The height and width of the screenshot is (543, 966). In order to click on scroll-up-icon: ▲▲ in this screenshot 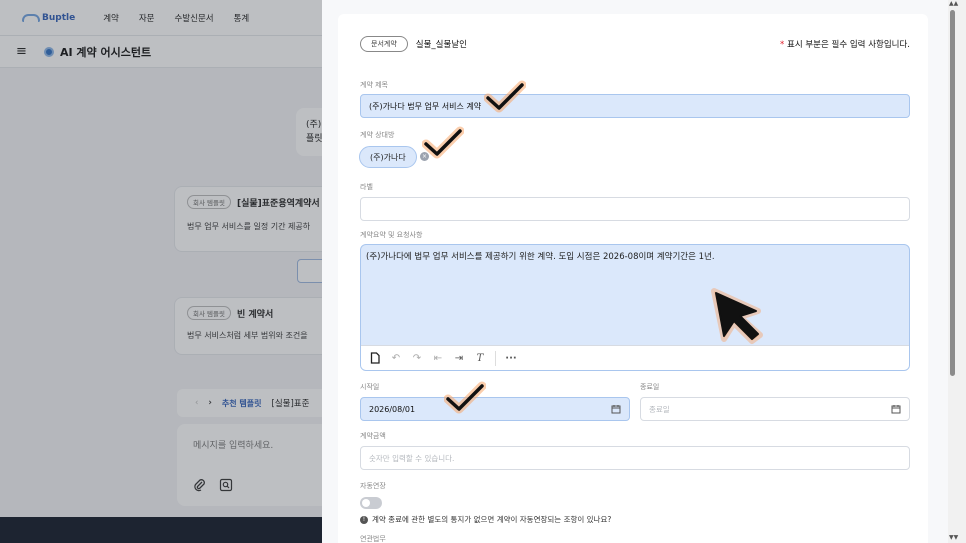, I will do `click(953, 3)`.